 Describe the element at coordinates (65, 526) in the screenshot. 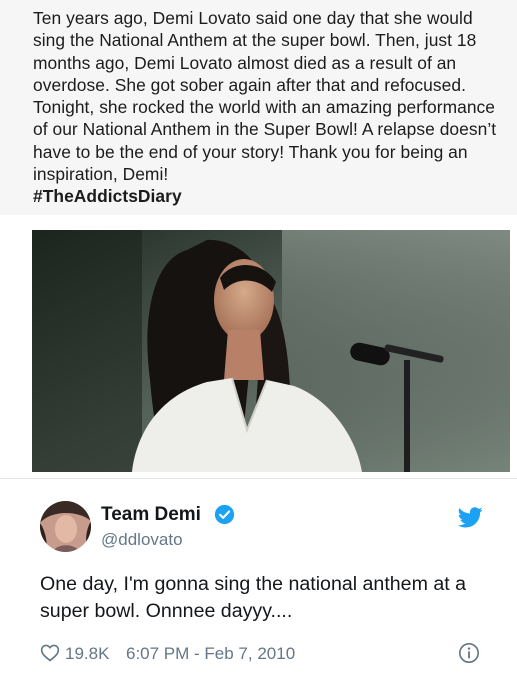

I see `avatar` at that location.